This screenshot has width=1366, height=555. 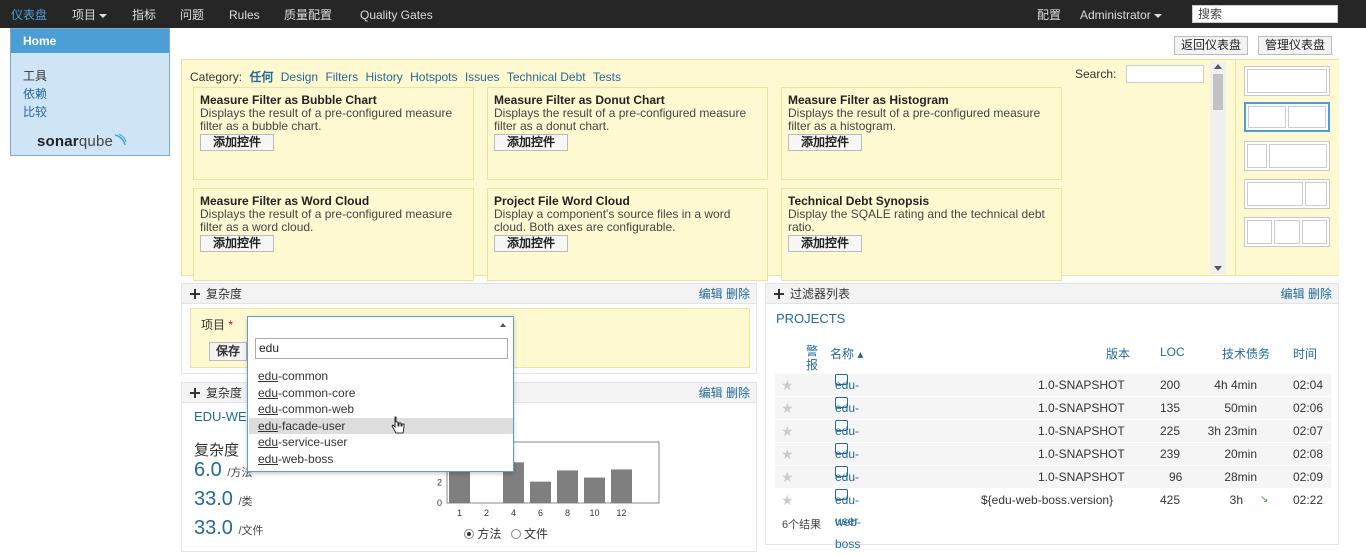 I want to click on column-header-version: 版本, so click(x=1118, y=353).